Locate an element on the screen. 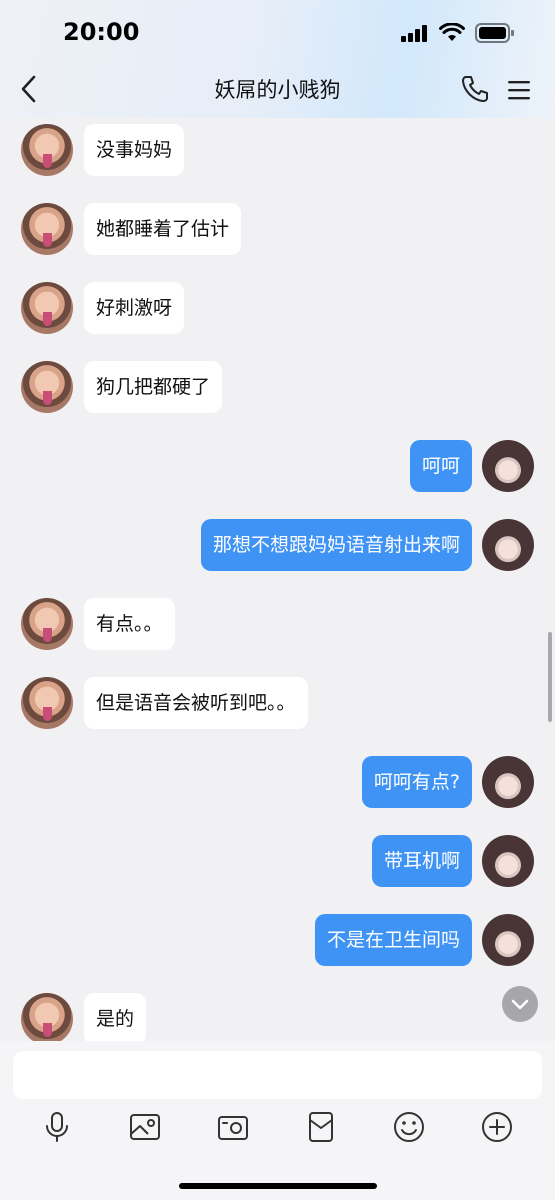  status-icons is located at coordinates (458, 33).